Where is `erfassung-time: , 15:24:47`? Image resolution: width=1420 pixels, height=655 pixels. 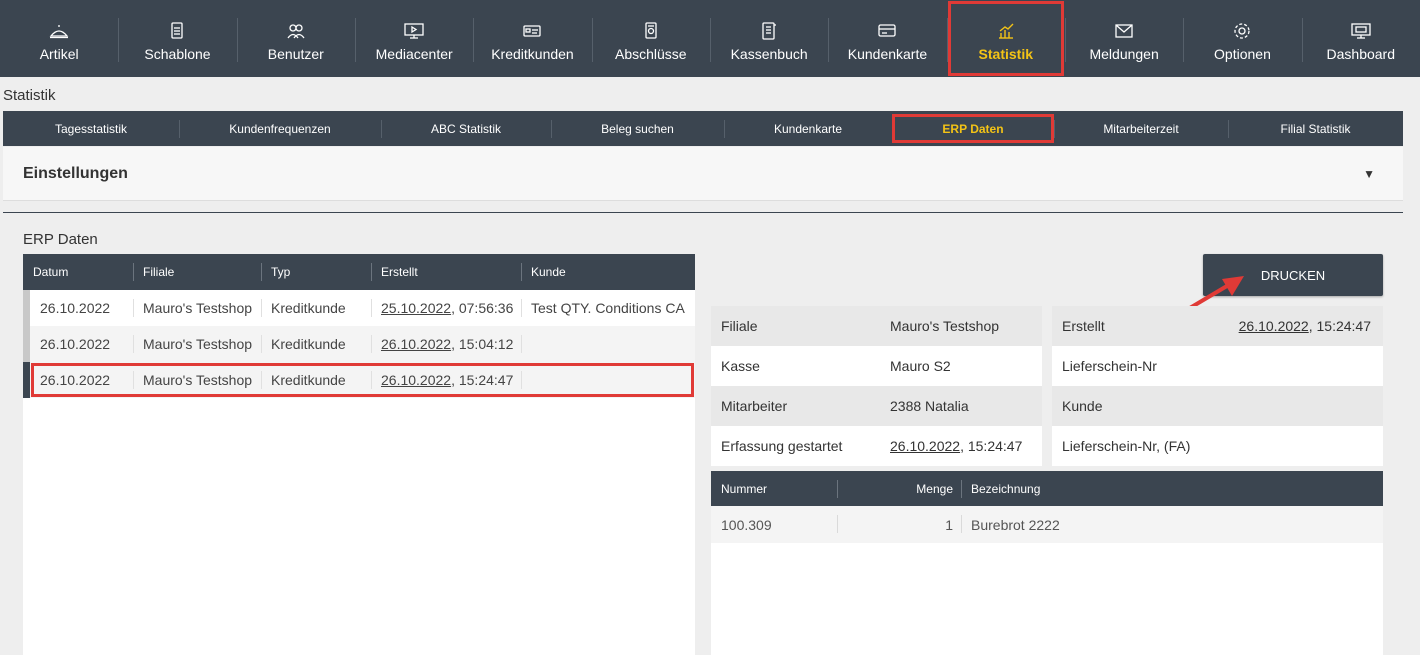
erfassung-time: , 15:24:47 is located at coordinates (991, 446).